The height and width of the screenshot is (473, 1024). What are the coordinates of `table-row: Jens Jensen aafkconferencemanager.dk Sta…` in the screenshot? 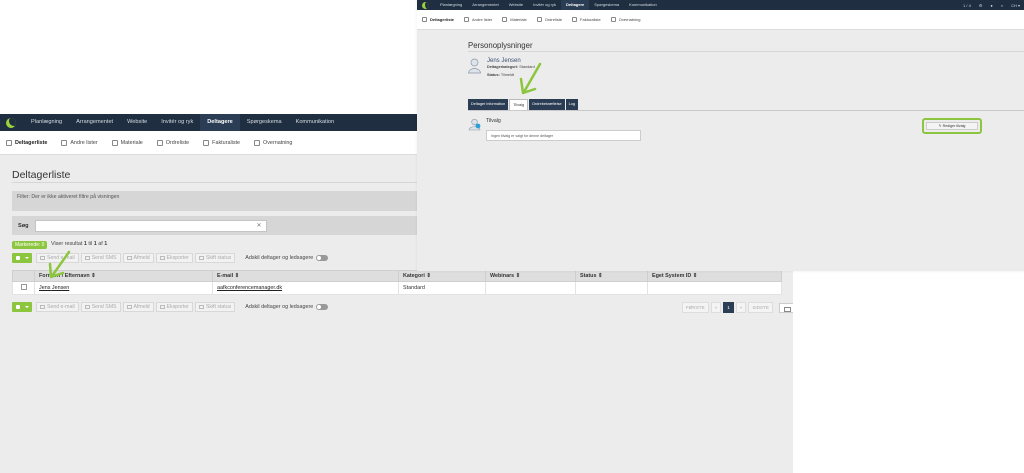 It's located at (397, 288).